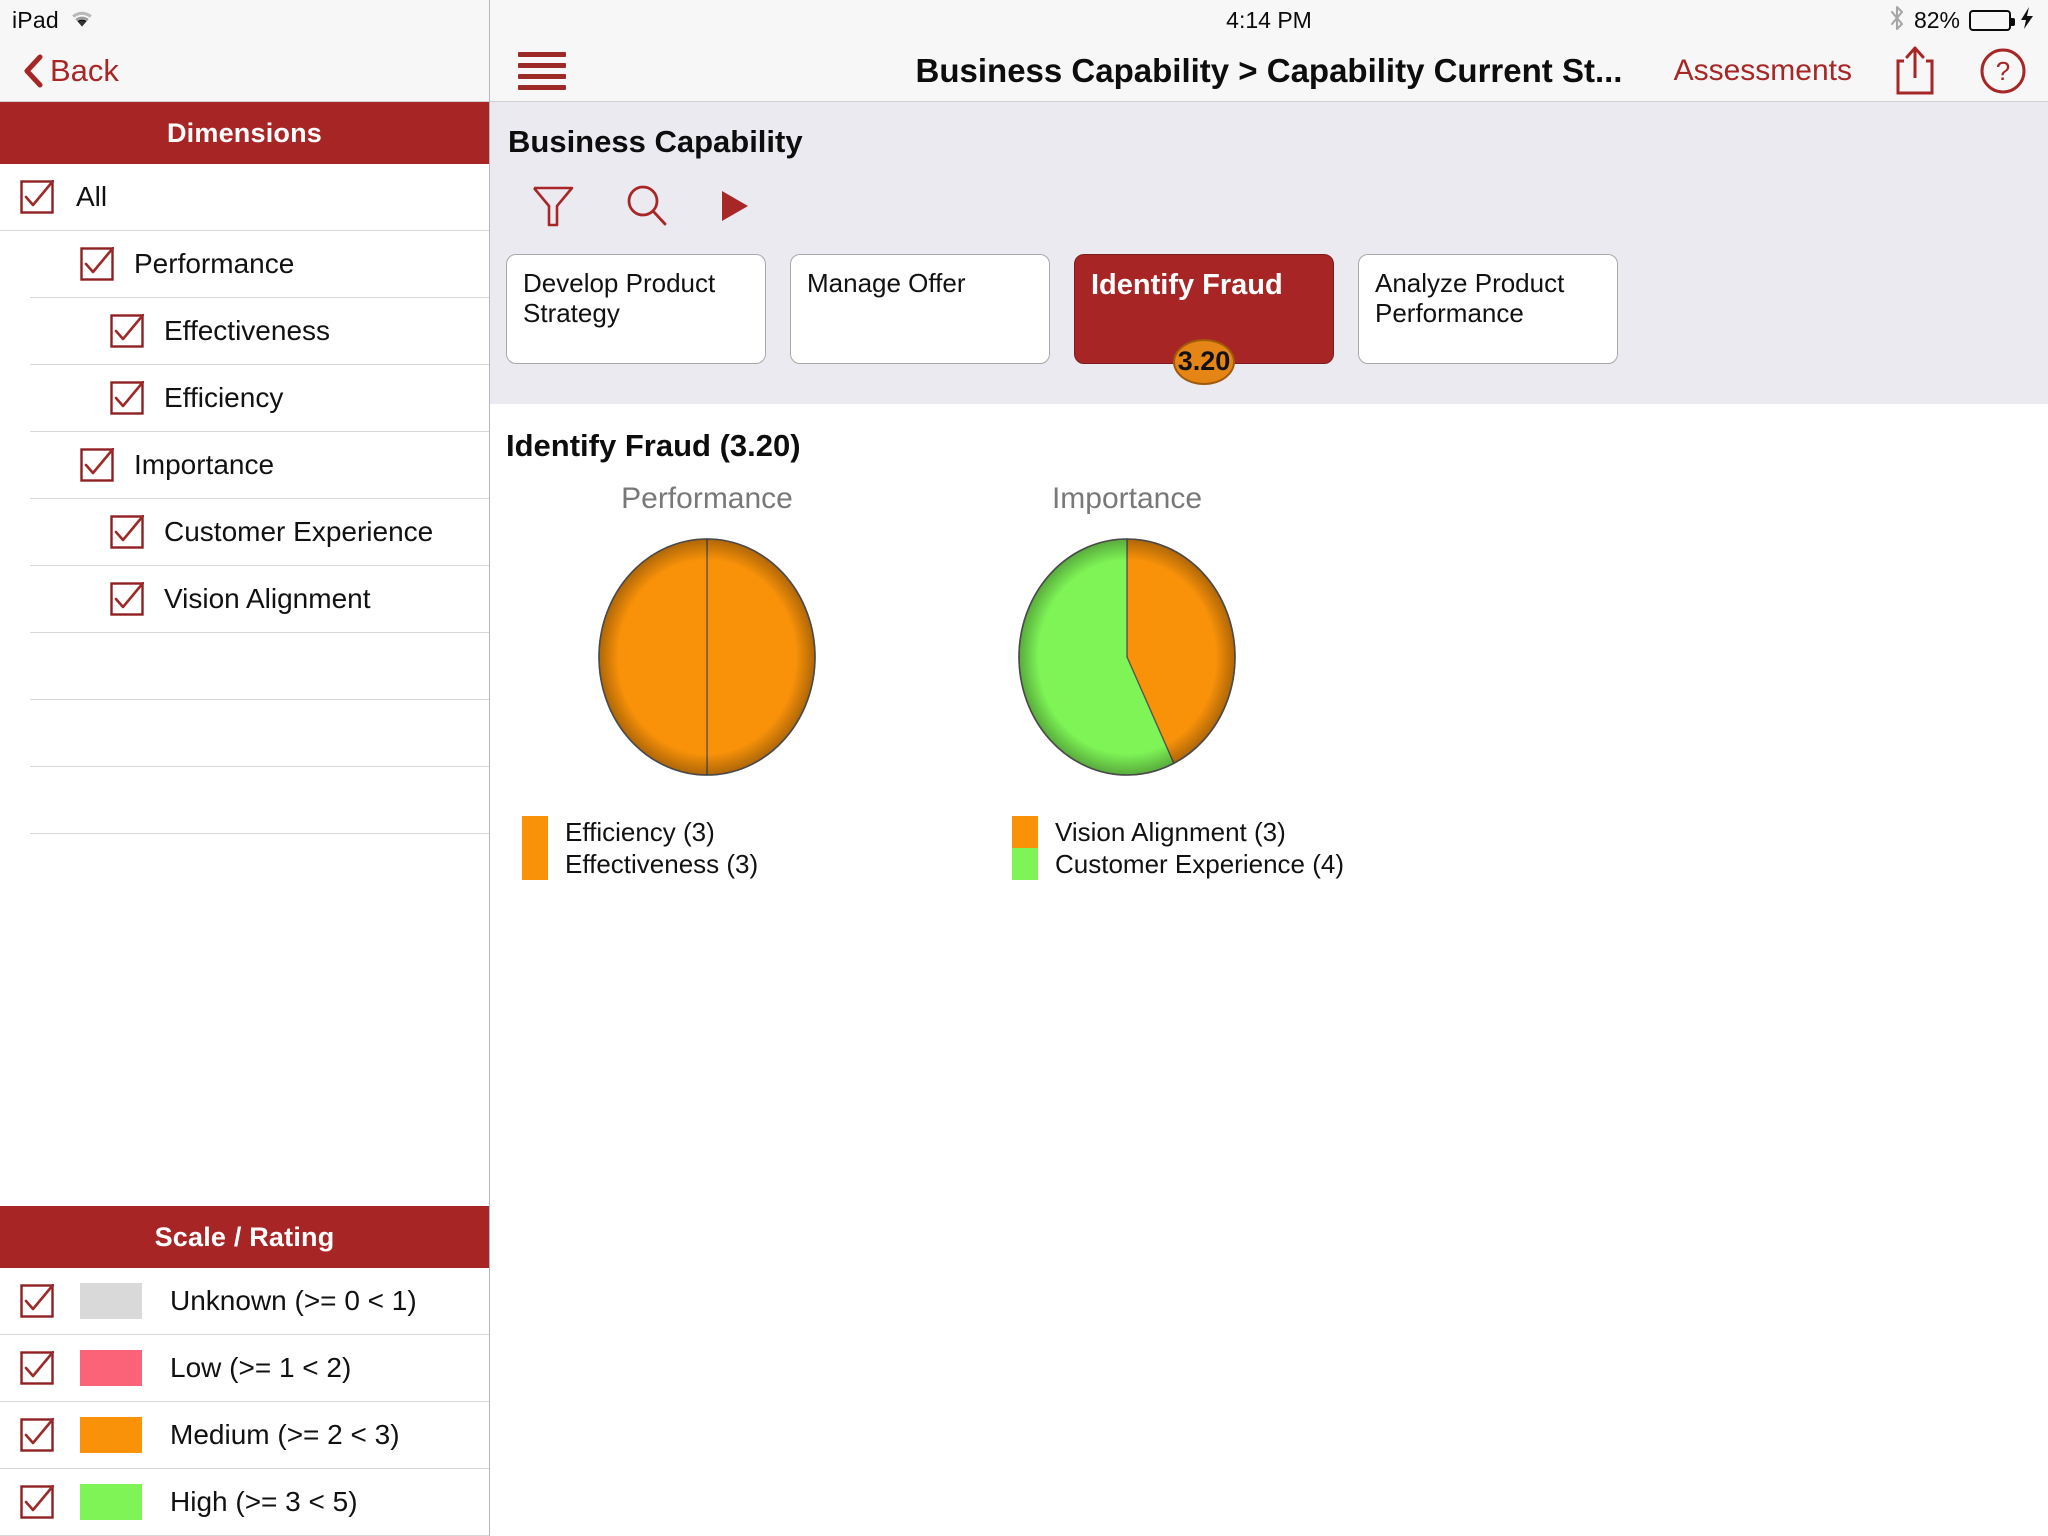 The height and width of the screenshot is (1536, 2048). Describe the element at coordinates (244, 133) in the screenshot. I see `dimensions-header: Dimensions` at that location.